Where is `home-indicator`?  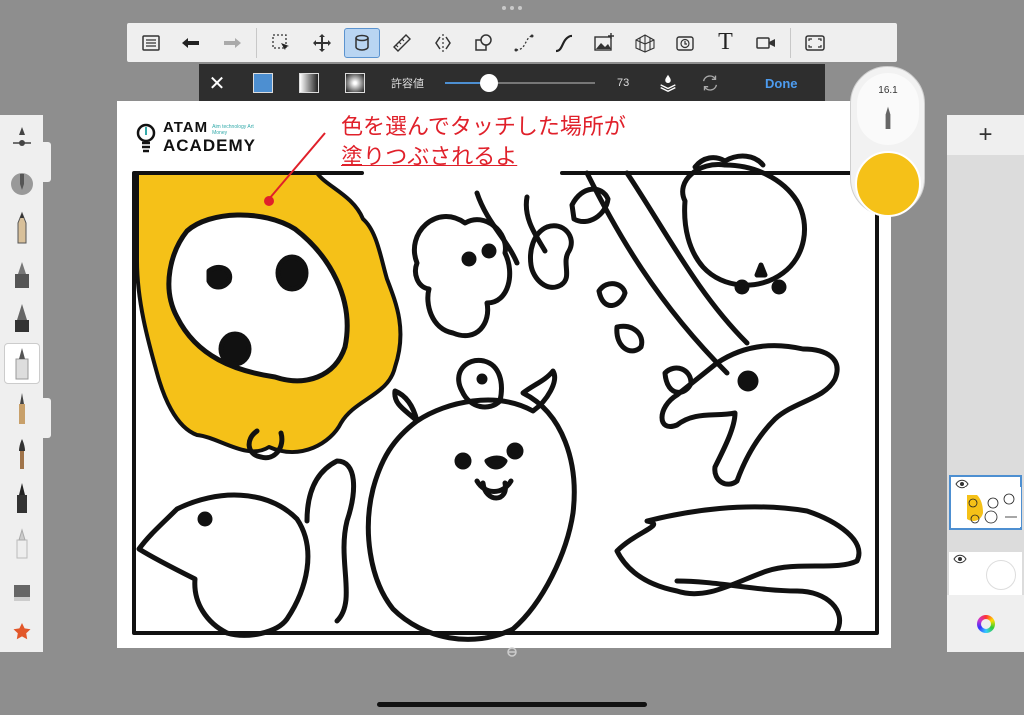 home-indicator is located at coordinates (512, 704).